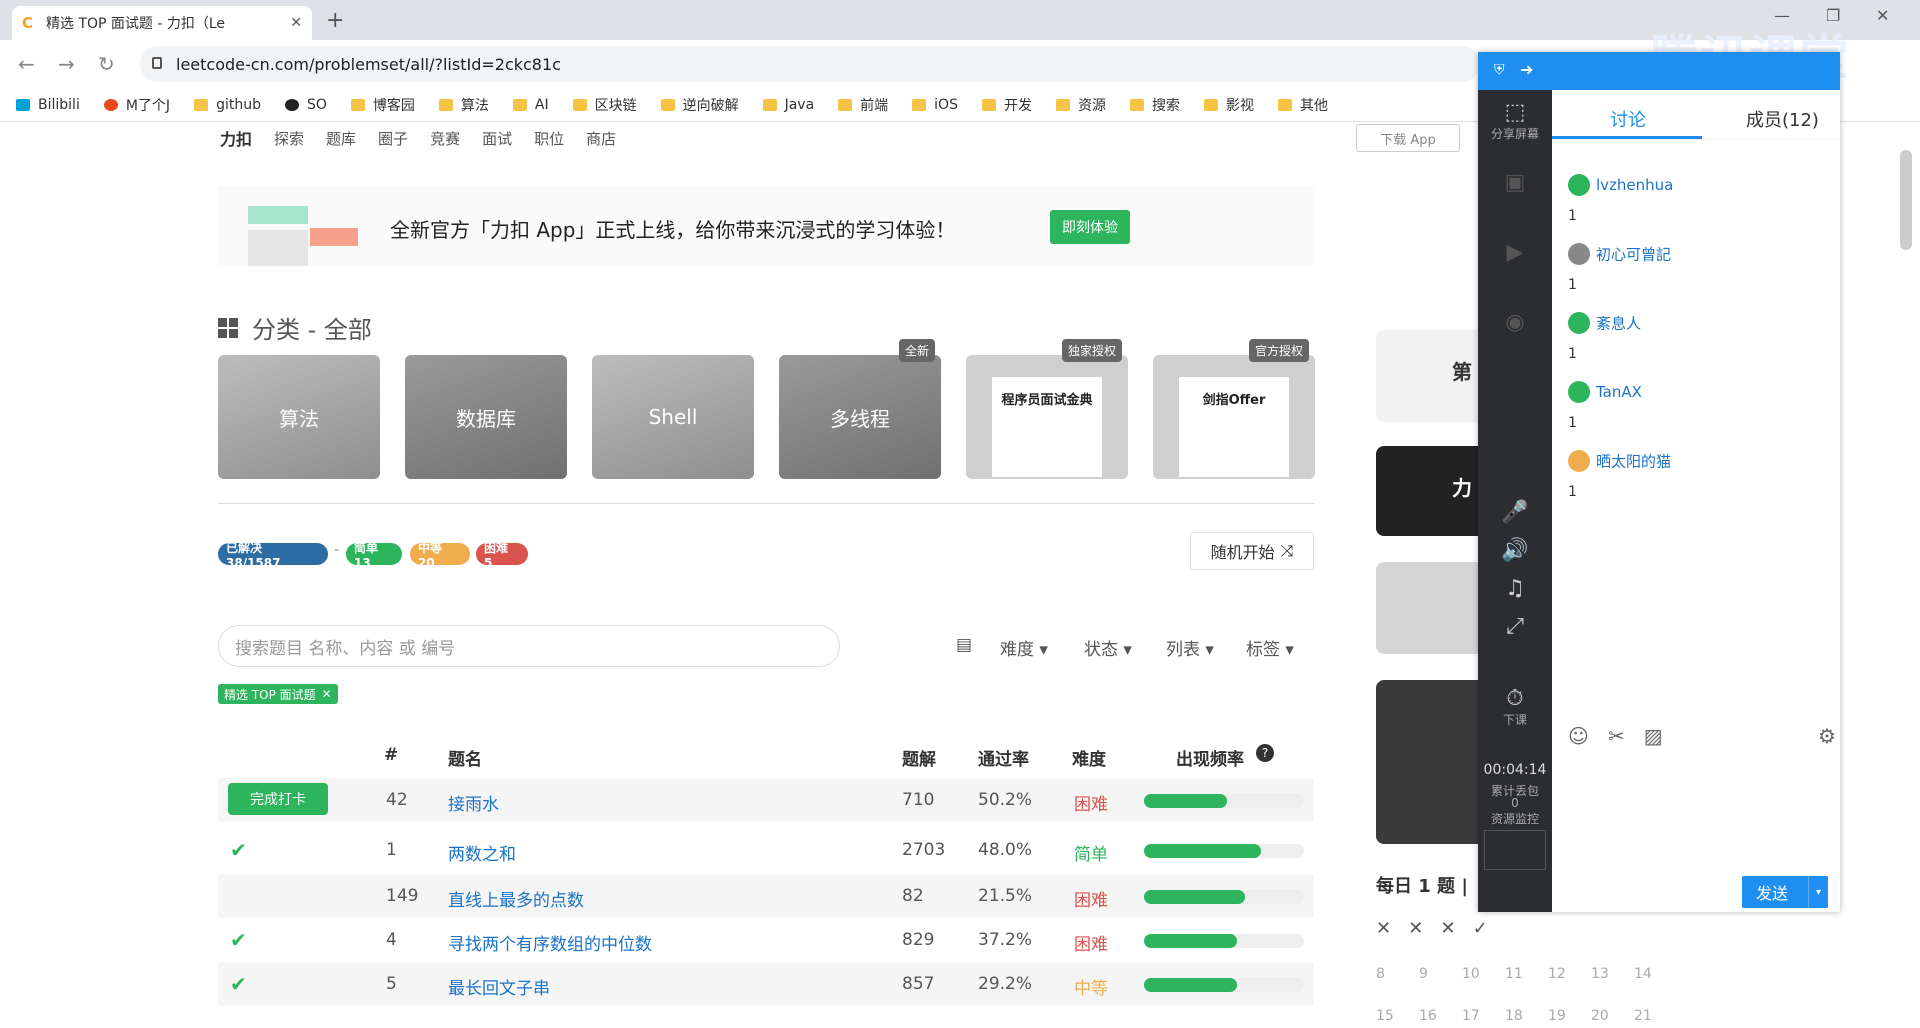 The height and width of the screenshot is (1028, 1920). I want to click on card-database: 数据库, so click(486, 417).